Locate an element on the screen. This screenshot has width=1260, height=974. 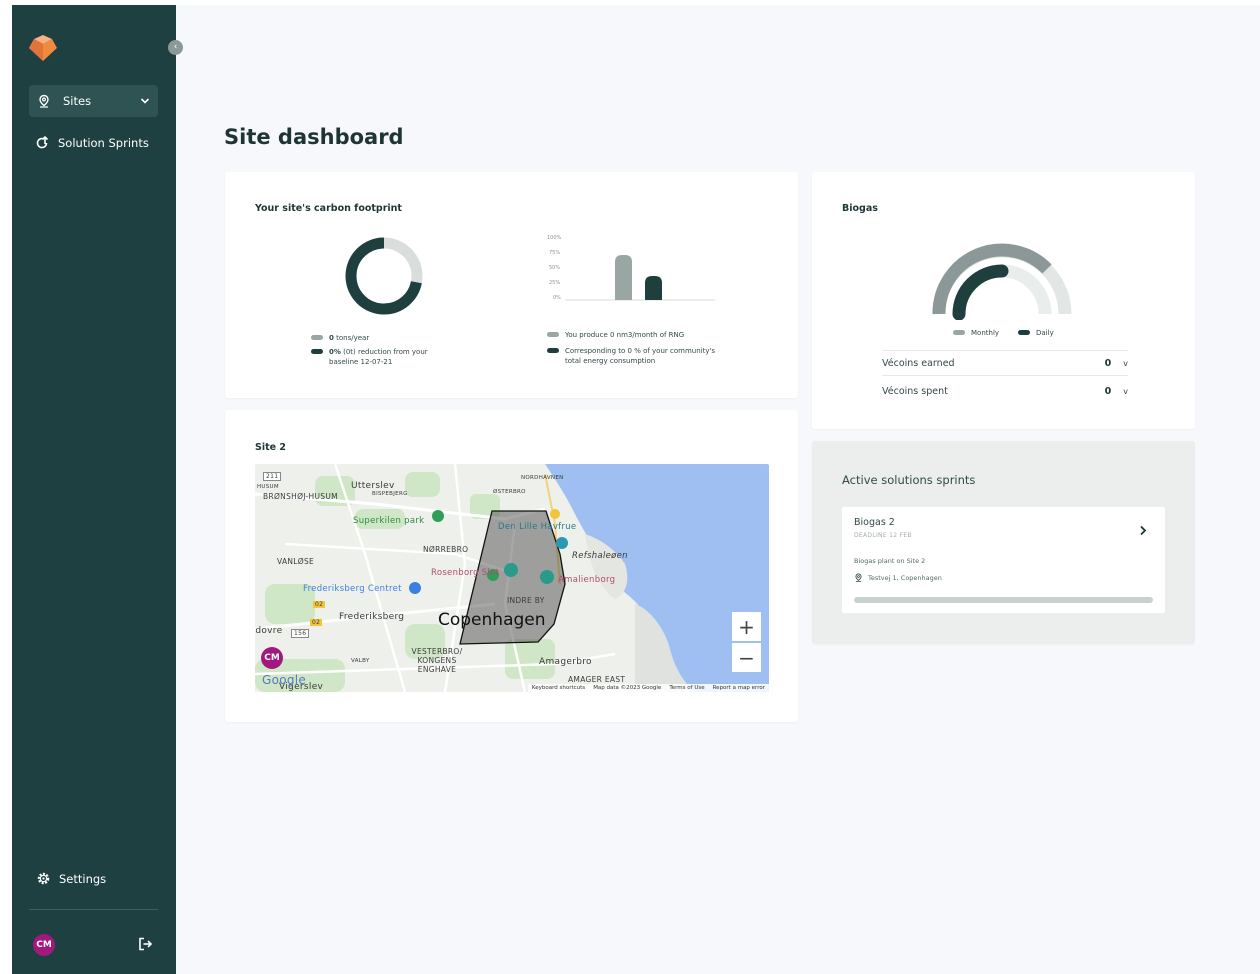
tons-text: tons/year is located at coordinates (353, 338).